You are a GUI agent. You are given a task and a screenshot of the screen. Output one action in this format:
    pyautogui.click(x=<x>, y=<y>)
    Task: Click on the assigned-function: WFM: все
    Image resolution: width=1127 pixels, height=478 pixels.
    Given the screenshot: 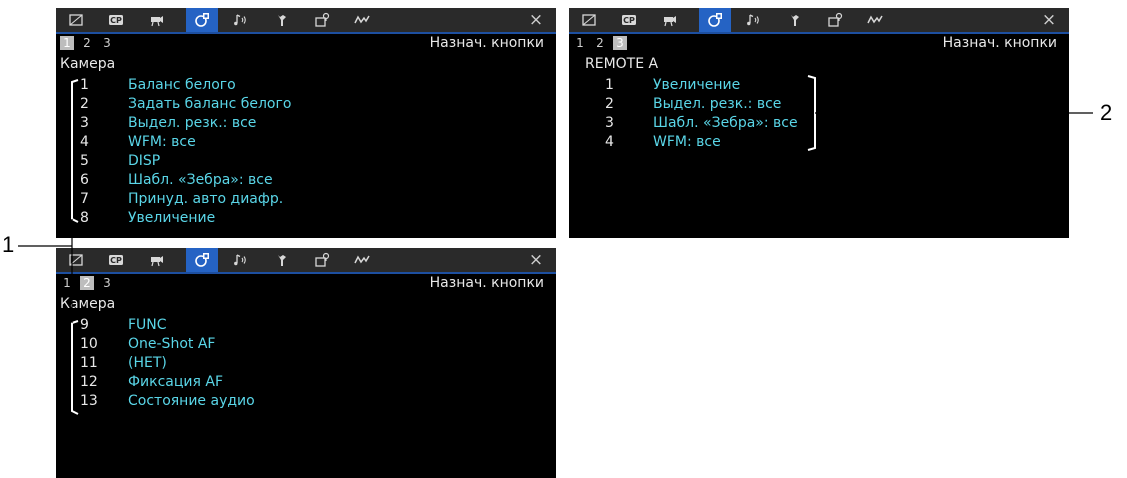 What is the action you would take?
    pyautogui.click(x=162, y=142)
    